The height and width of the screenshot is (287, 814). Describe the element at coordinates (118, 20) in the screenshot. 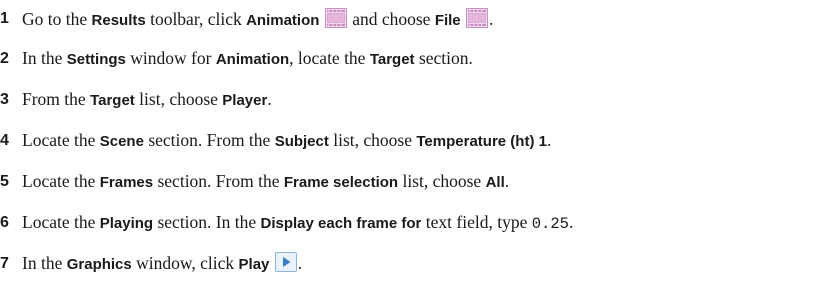

I see `ui-term: Results` at that location.